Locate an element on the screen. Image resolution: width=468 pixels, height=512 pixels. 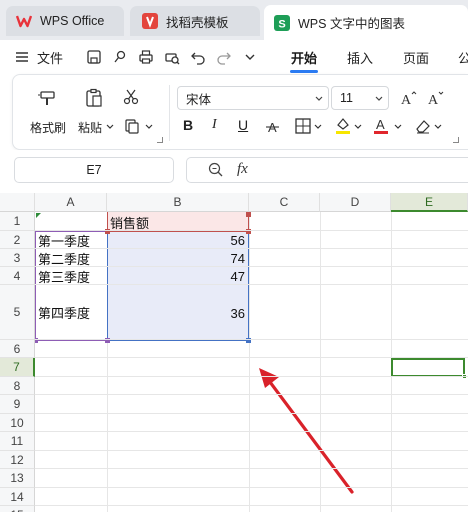
bold-icon: B is located at coordinates (188, 125).